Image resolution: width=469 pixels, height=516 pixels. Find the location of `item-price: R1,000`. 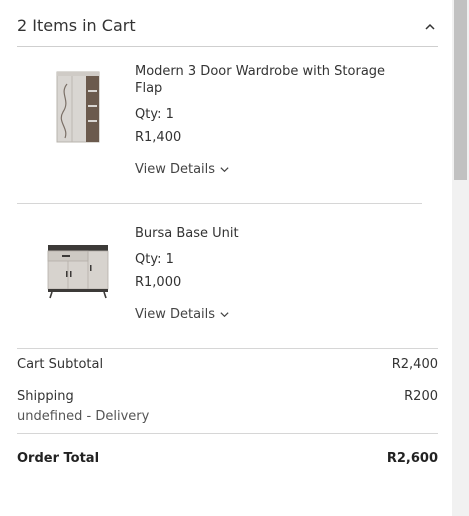

item-price: R1,000 is located at coordinates (158, 282).